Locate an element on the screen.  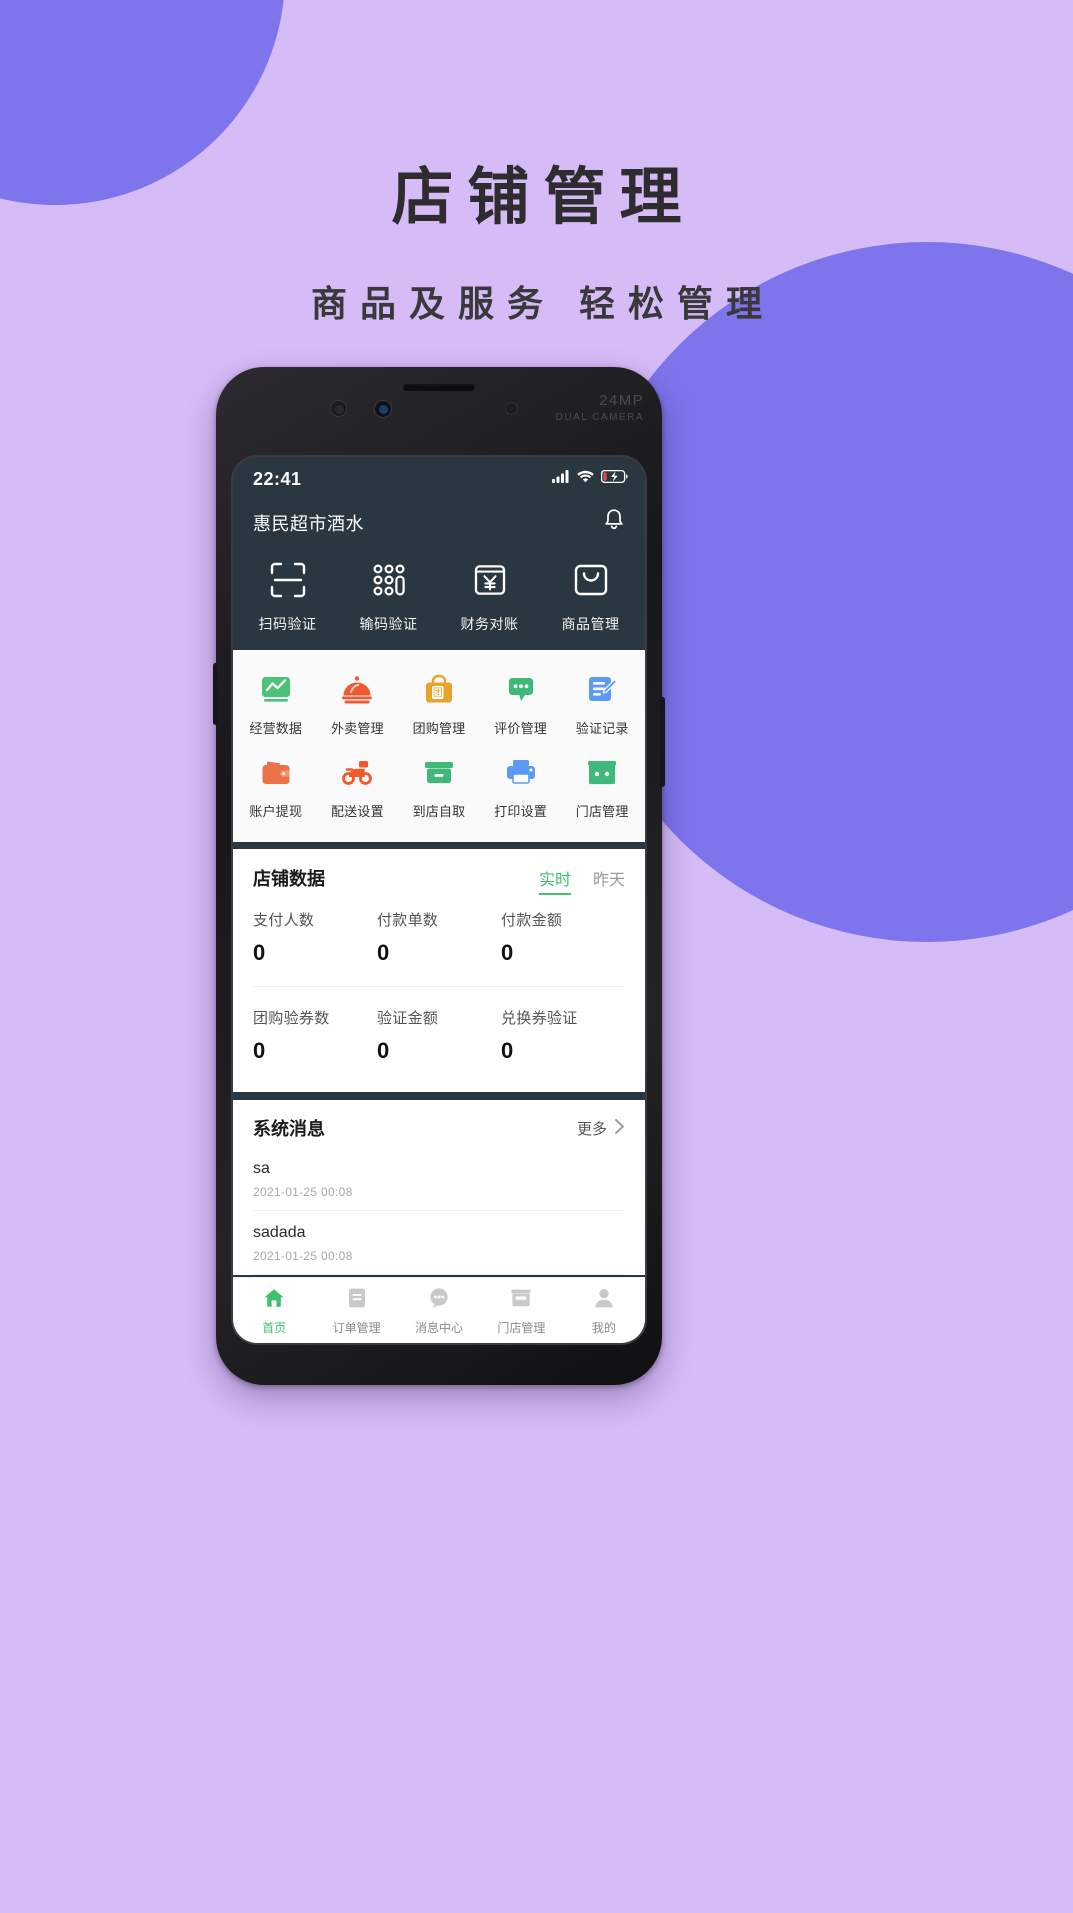
tab-yesterday: 昨天 is located at coordinates (609, 879).